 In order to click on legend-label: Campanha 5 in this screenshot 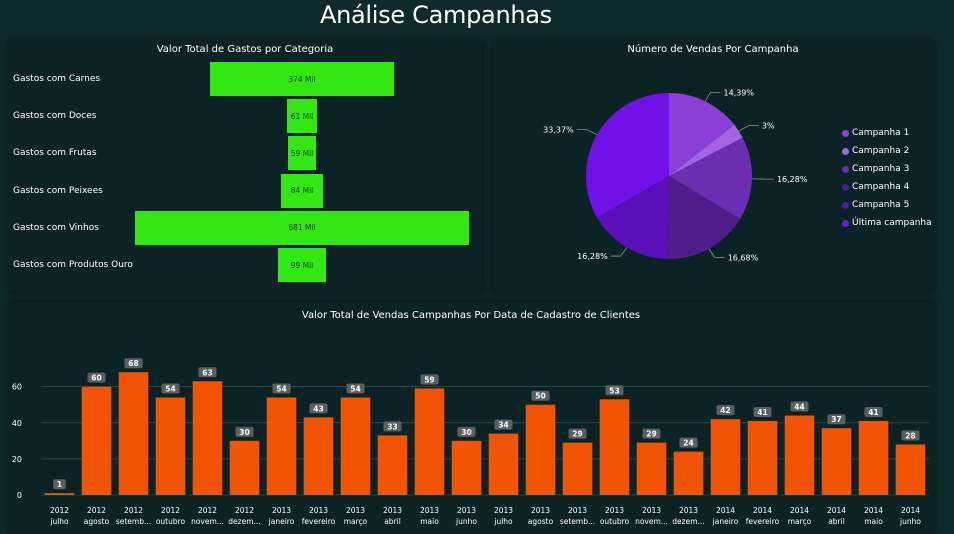, I will do `click(881, 205)`.